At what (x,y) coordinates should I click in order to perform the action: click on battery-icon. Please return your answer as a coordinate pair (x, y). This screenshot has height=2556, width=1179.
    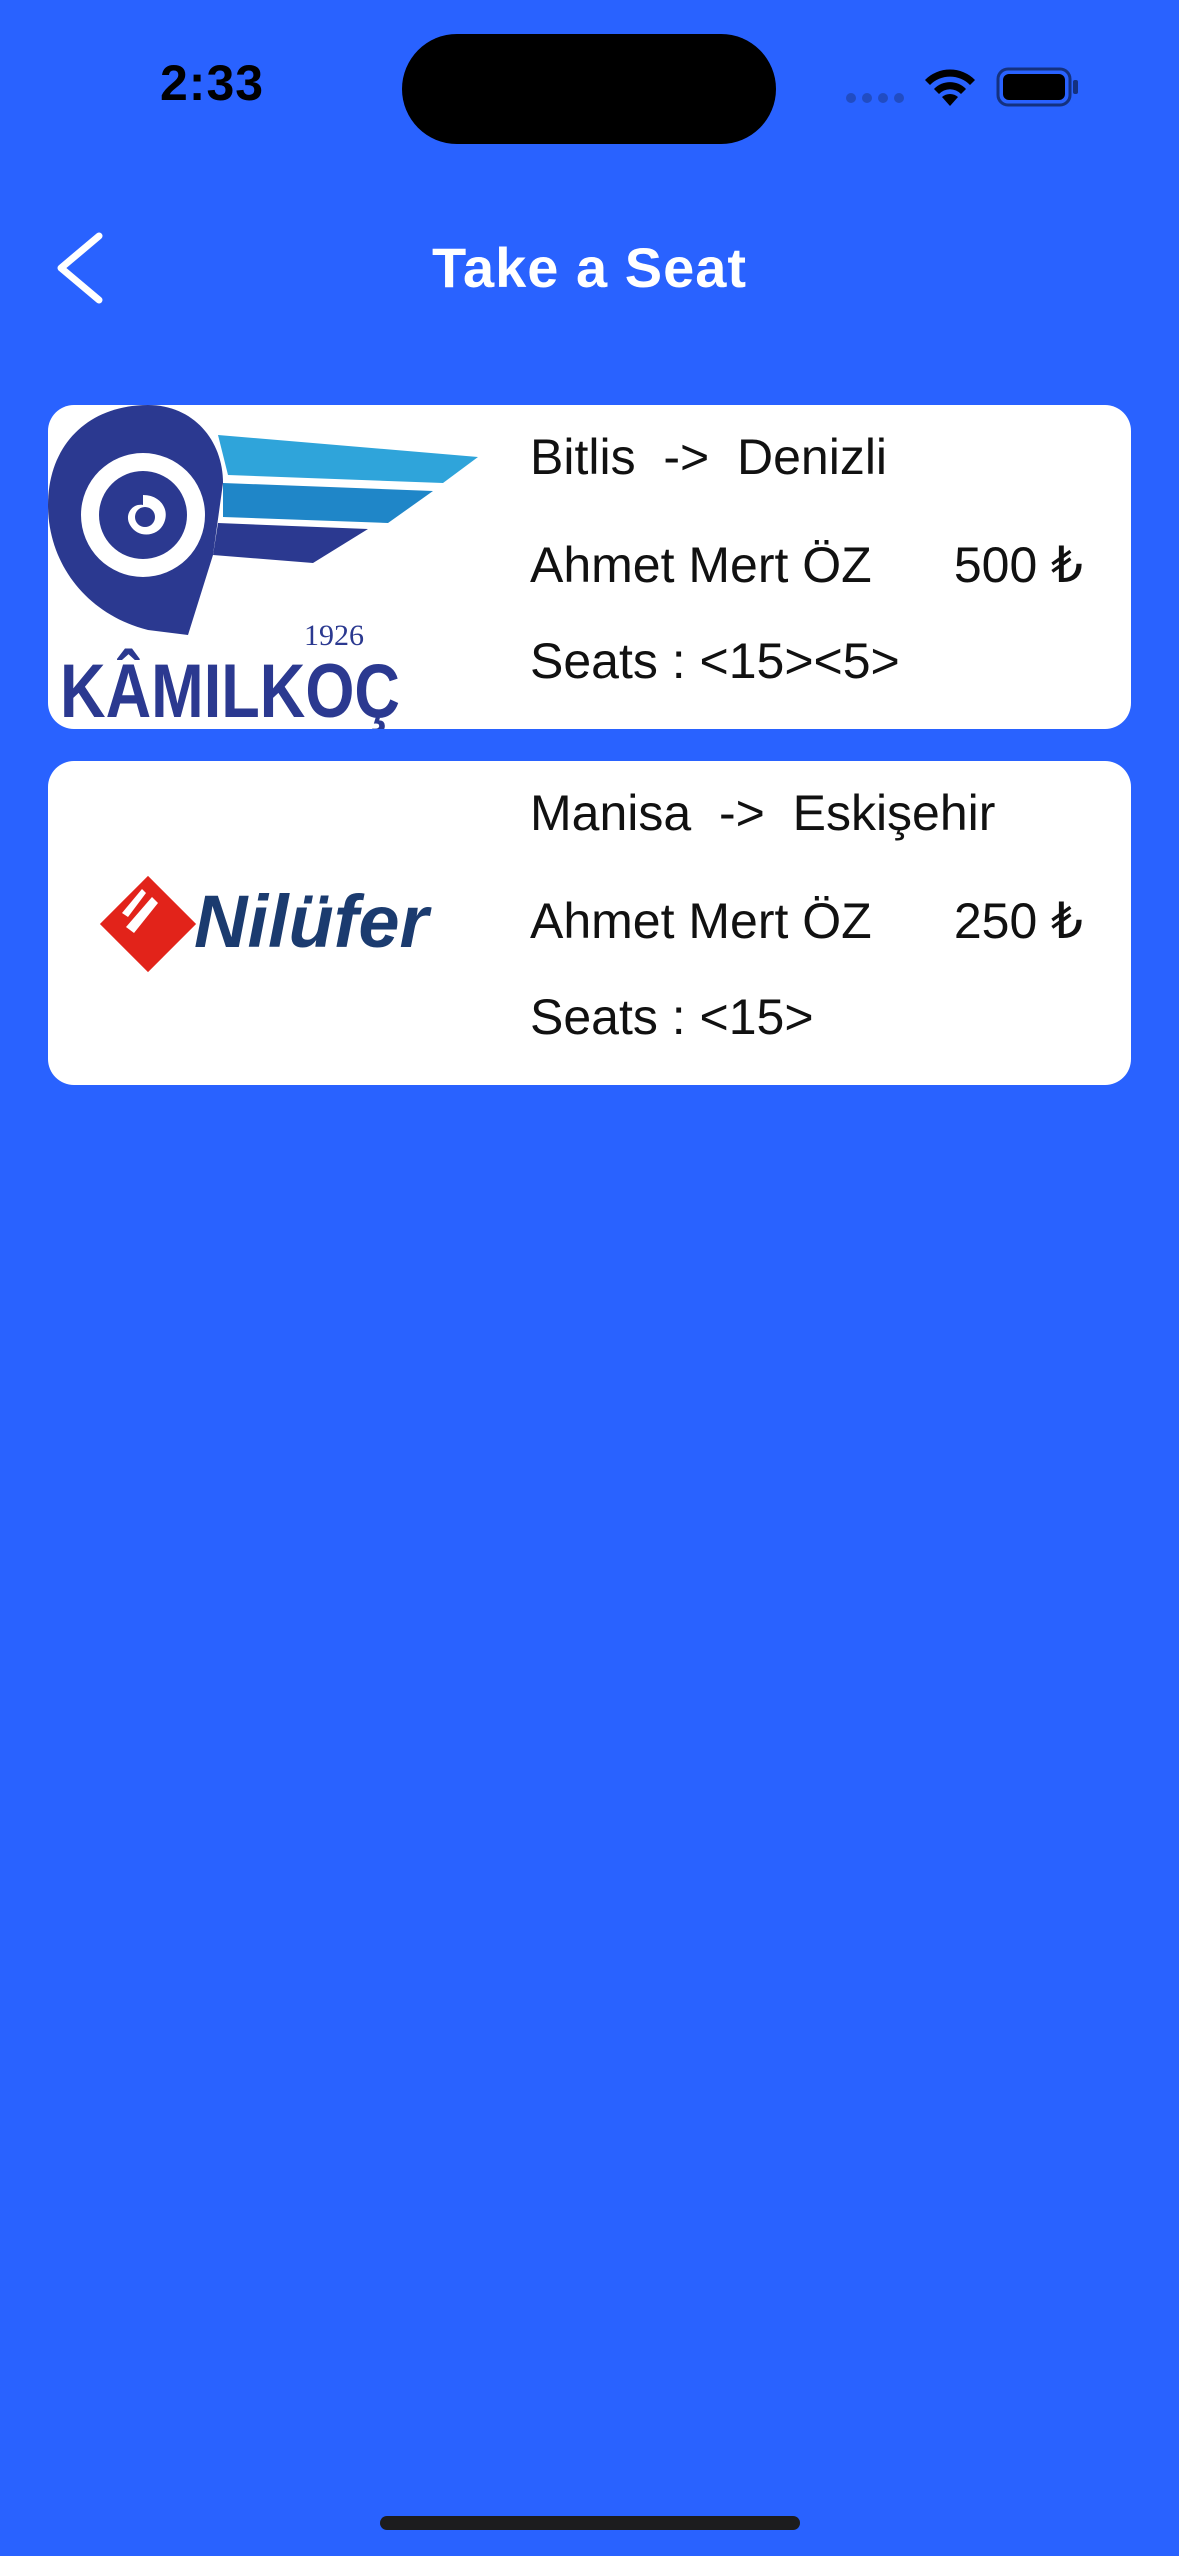
    Looking at the image, I should click on (1037, 87).